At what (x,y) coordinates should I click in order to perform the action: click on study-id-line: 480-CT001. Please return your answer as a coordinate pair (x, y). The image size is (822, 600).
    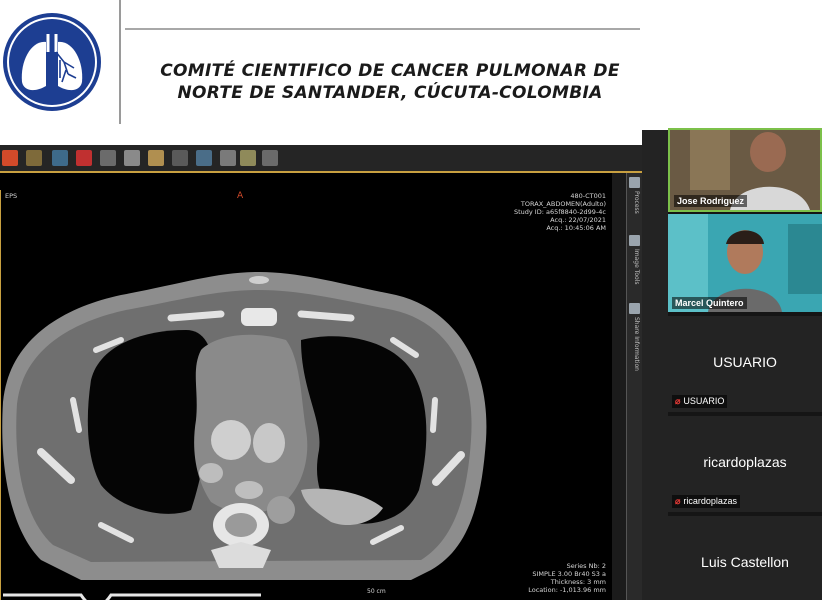
    Looking at the image, I should click on (588, 196).